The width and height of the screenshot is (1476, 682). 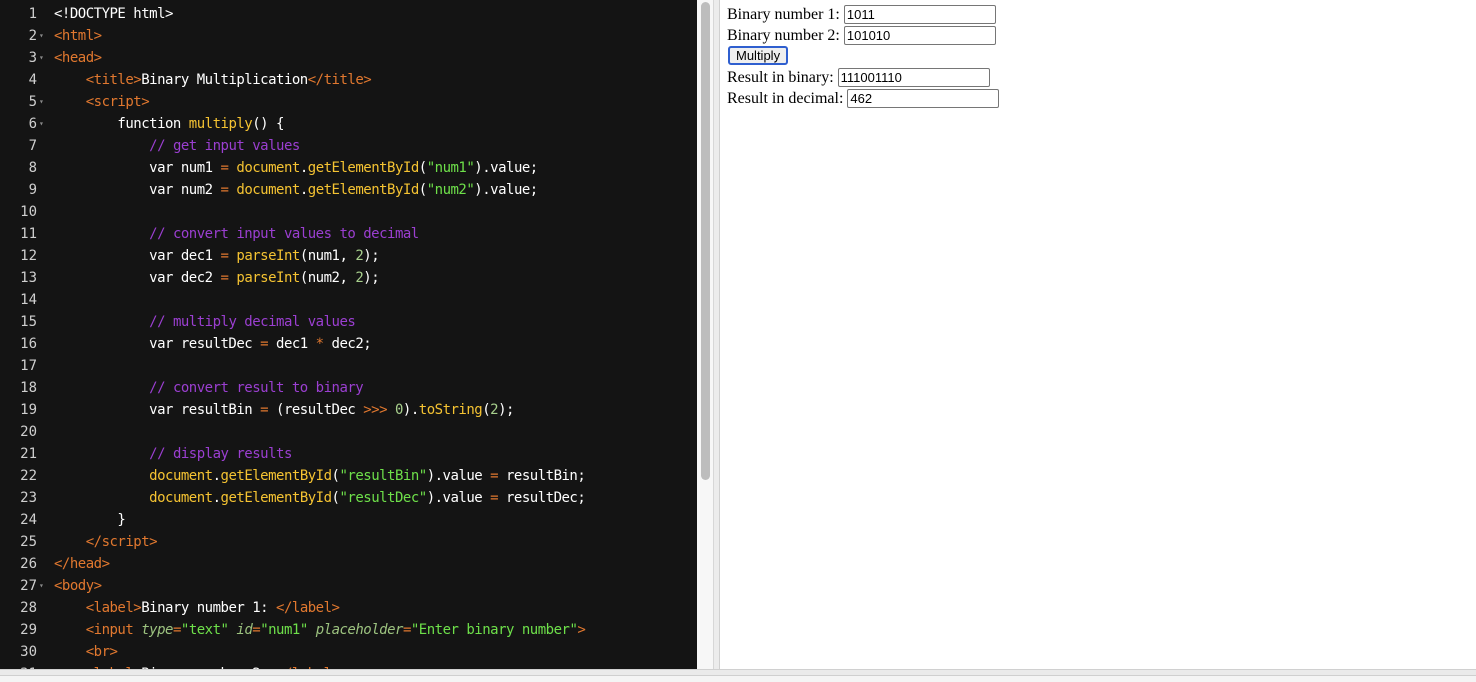 What do you see at coordinates (32, 36) in the screenshot?
I see `line-number: 2` at bounding box center [32, 36].